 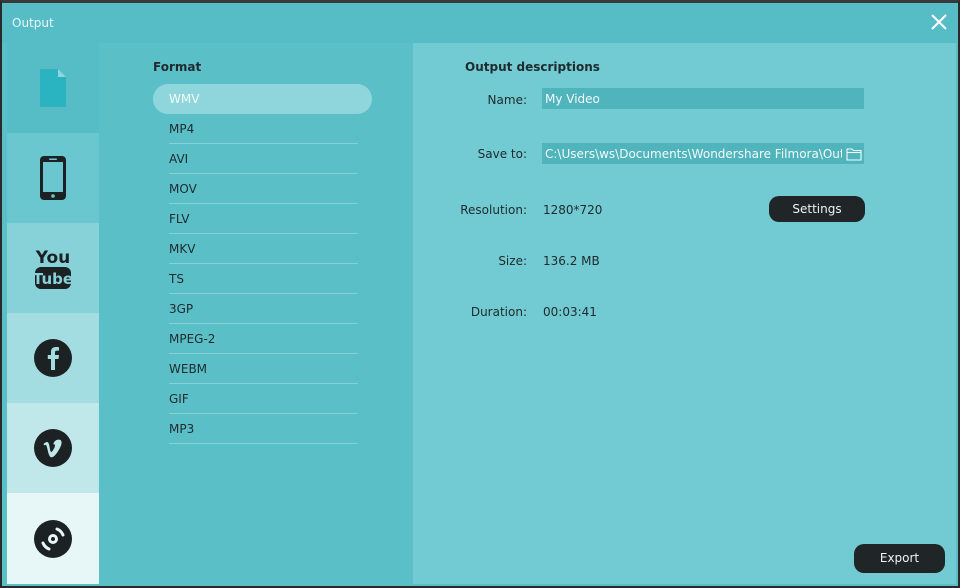 I want to click on vimeo-icon, so click(x=53, y=448).